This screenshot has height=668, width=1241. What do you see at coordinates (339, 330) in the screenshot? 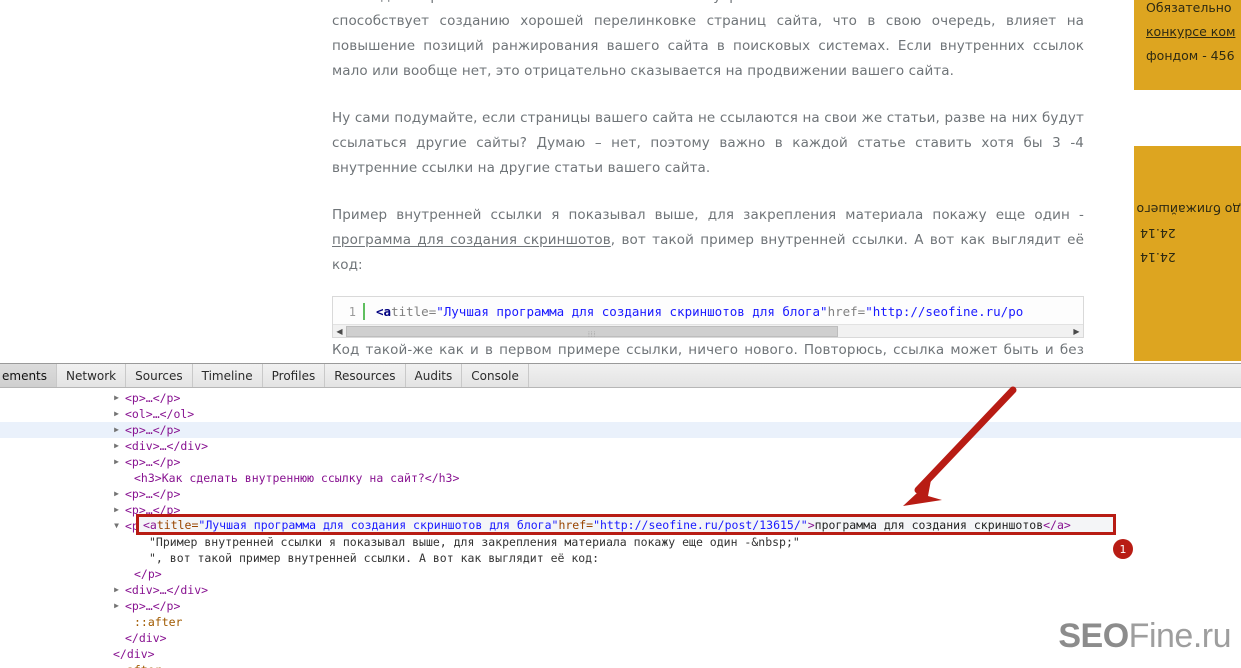
I see `scroll-left-arrow-icon: ◀` at bounding box center [339, 330].